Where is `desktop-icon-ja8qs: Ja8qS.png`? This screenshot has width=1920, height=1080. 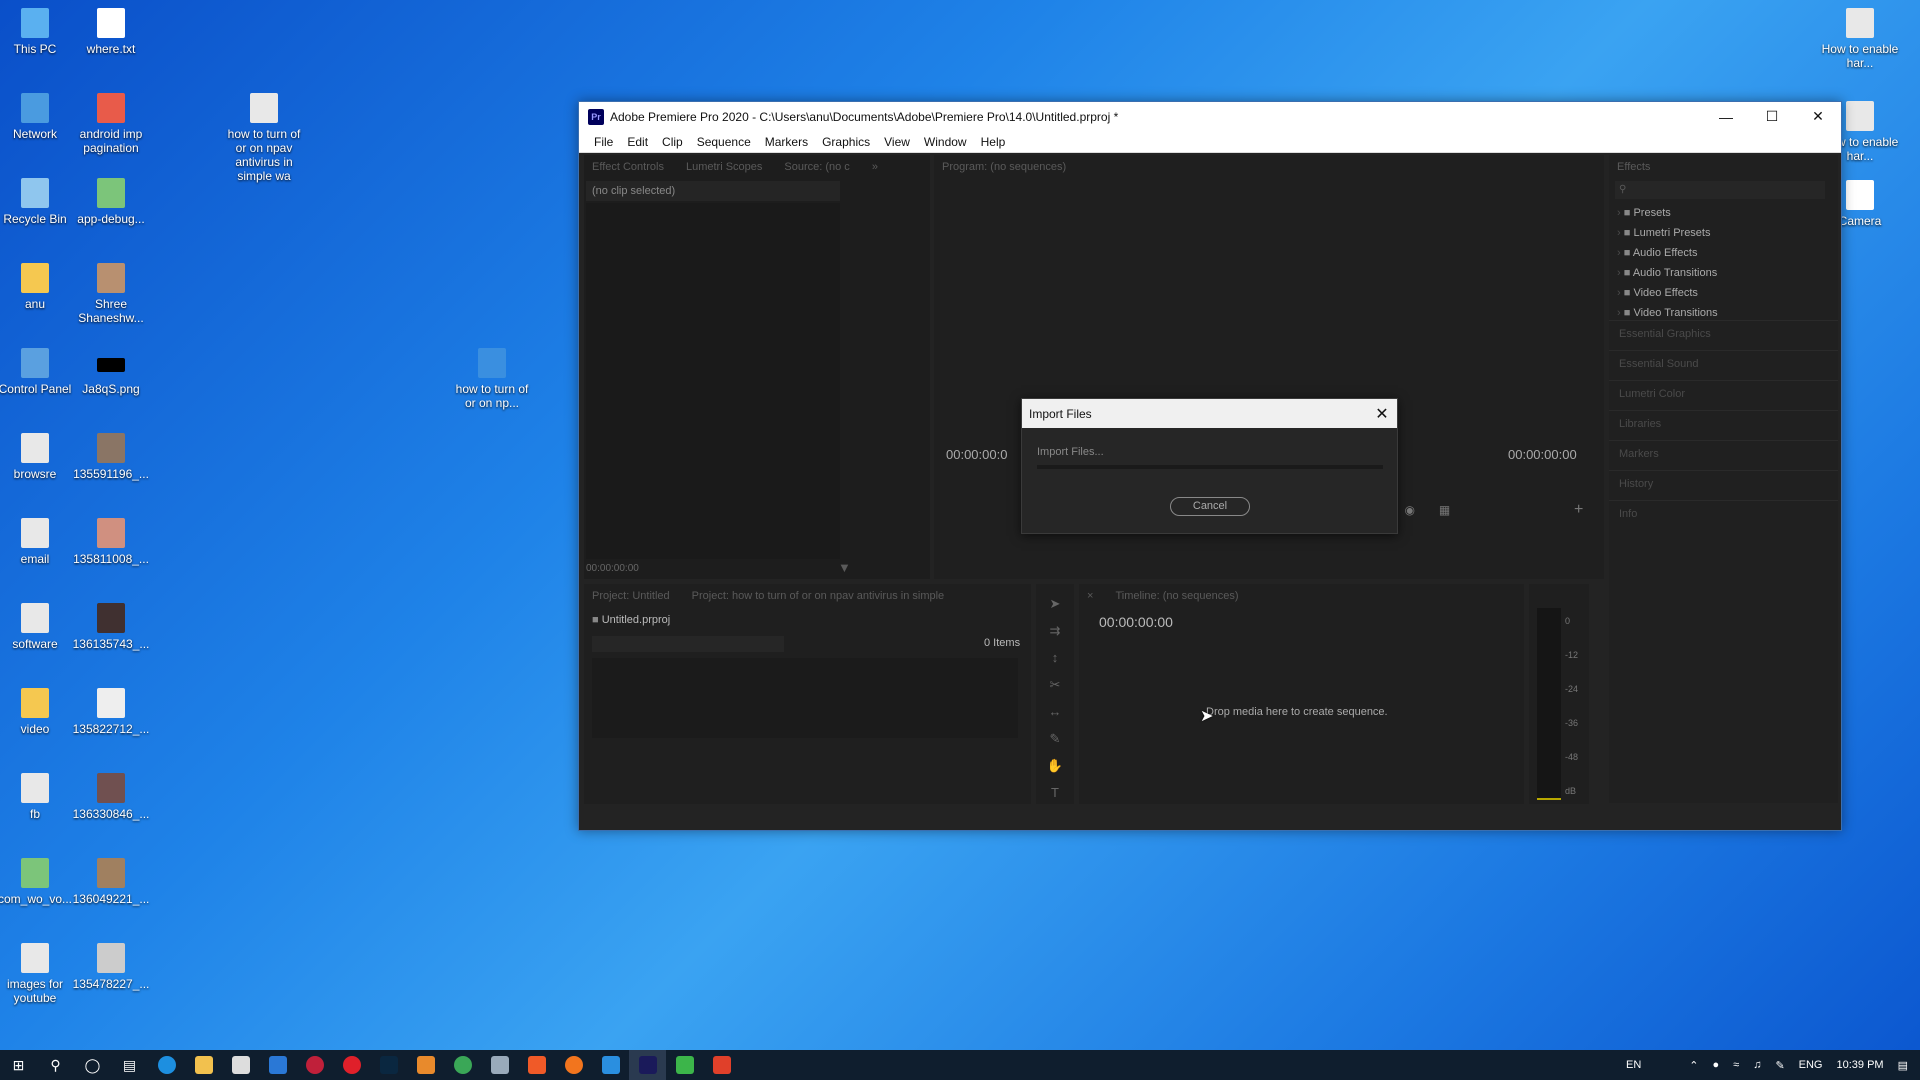
desktop-icon-ja8qs: Ja8qS.png is located at coordinates (111, 372).